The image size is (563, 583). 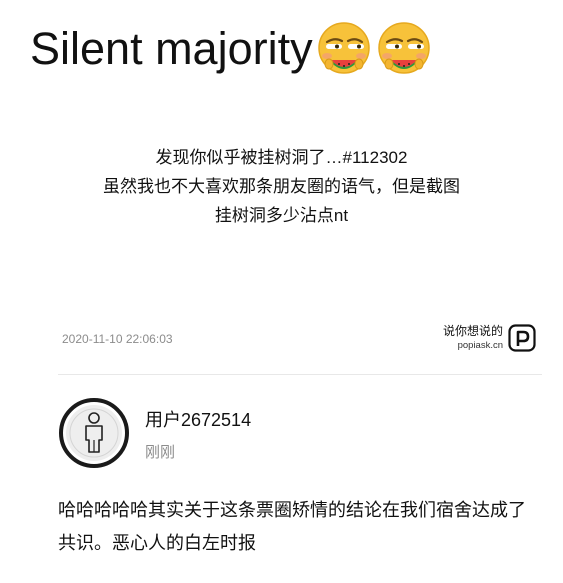 What do you see at coordinates (160, 452) in the screenshot?
I see `comment-time: 刚刚` at bounding box center [160, 452].